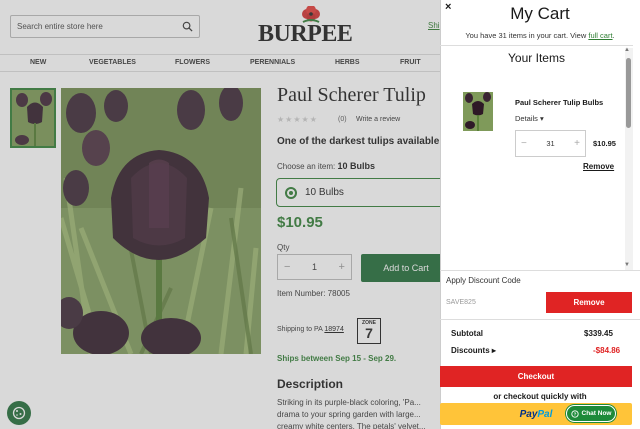  Describe the element at coordinates (596, 413) in the screenshot. I see `chat-now-label: Chat Now` at that location.